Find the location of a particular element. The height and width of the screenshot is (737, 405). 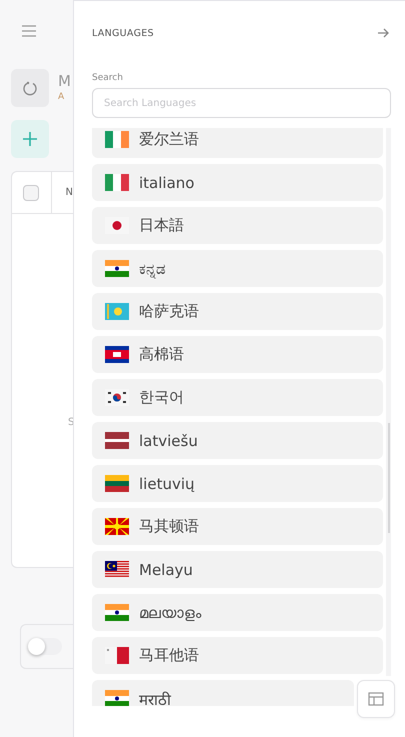

add-button is located at coordinates (30, 139).